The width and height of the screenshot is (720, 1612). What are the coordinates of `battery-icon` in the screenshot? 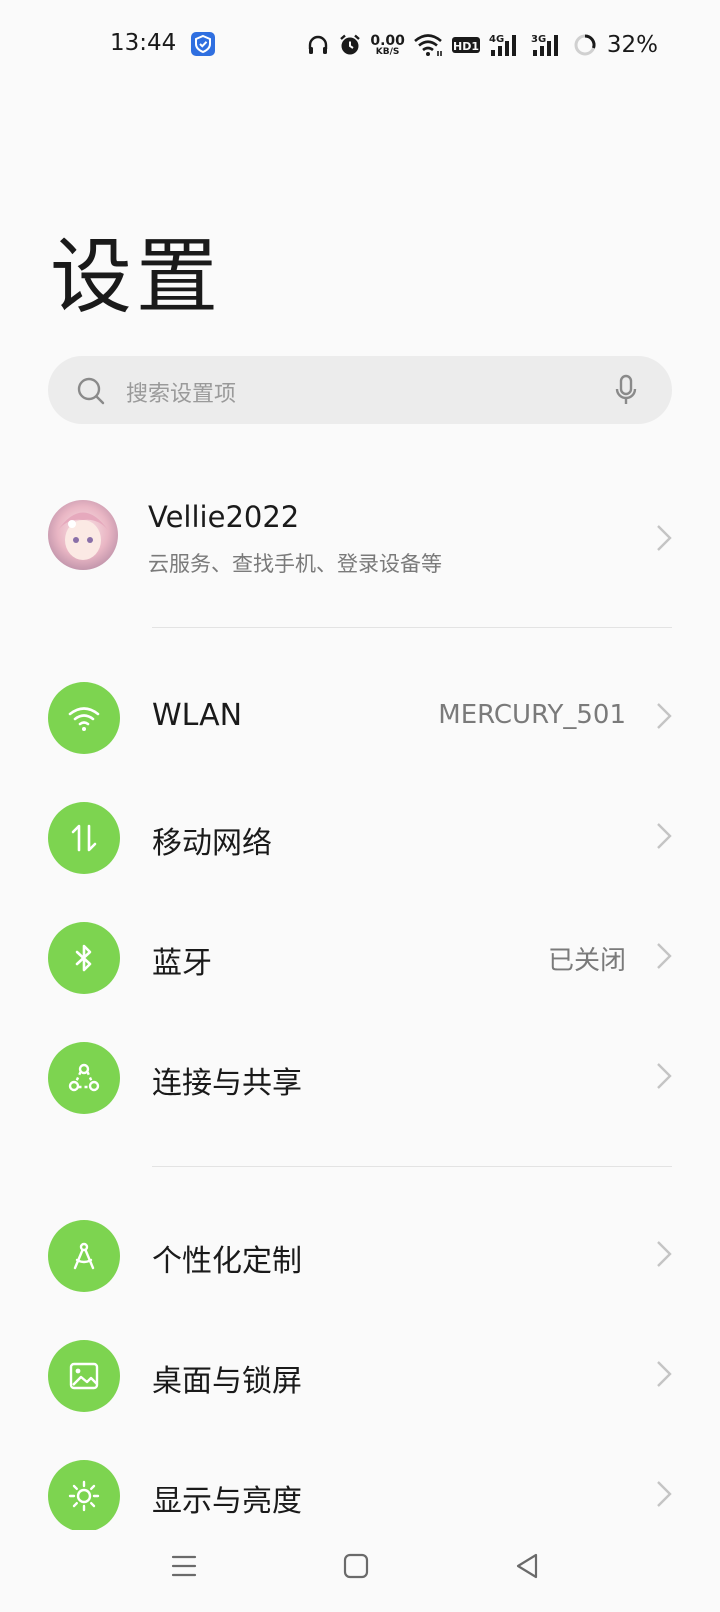 It's located at (585, 45).